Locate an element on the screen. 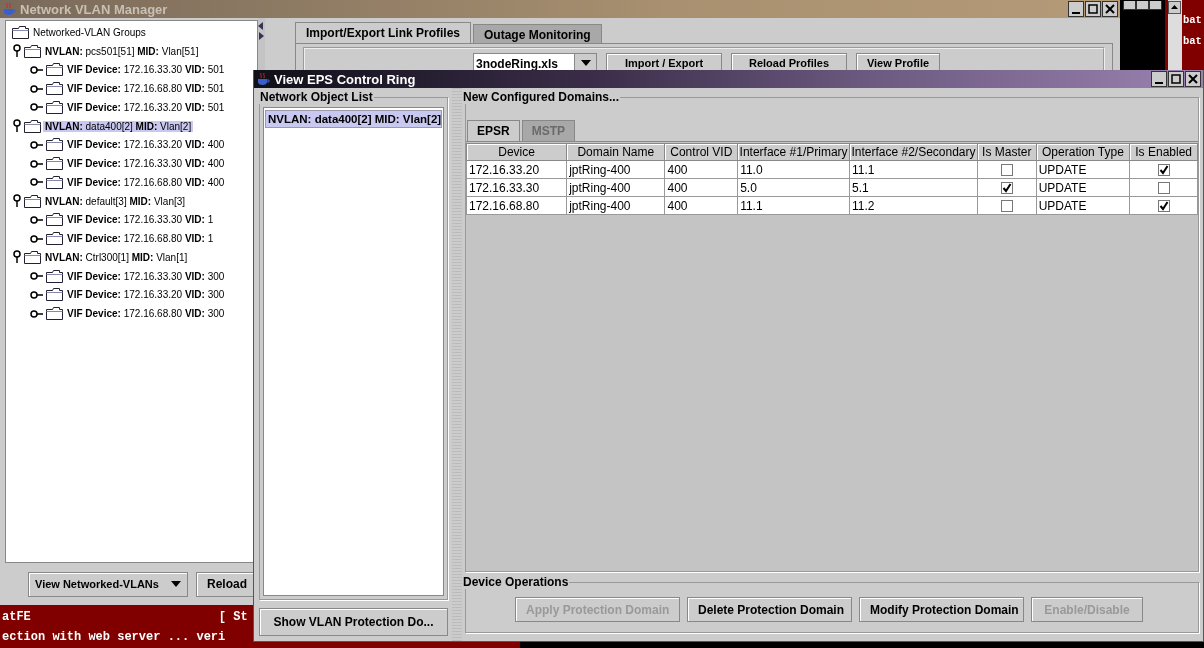 The height and width of the screenshot is (648, 1204). tree-item: Networked-VLAN Groups is located at coordinates (89, 32).